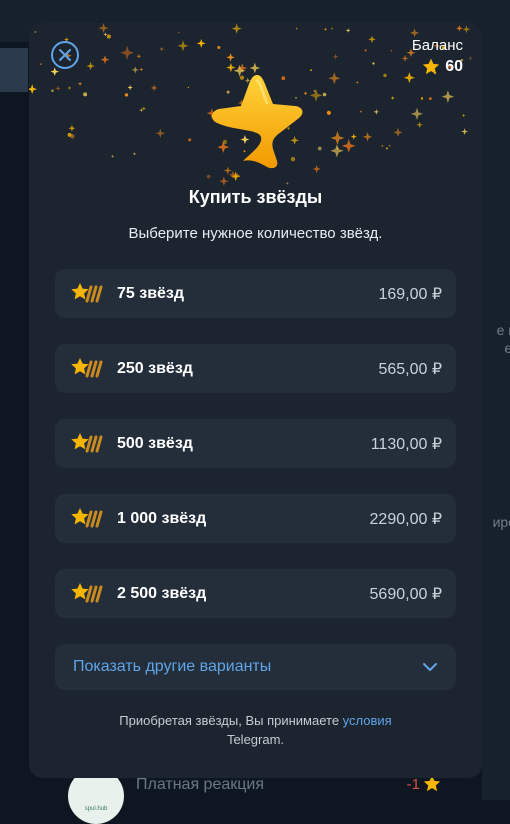  Describe the element at coordinates (255, 293) in the screenshot. I see `option-75-stars: 75 звёзд 169,00 ₽` at that location.